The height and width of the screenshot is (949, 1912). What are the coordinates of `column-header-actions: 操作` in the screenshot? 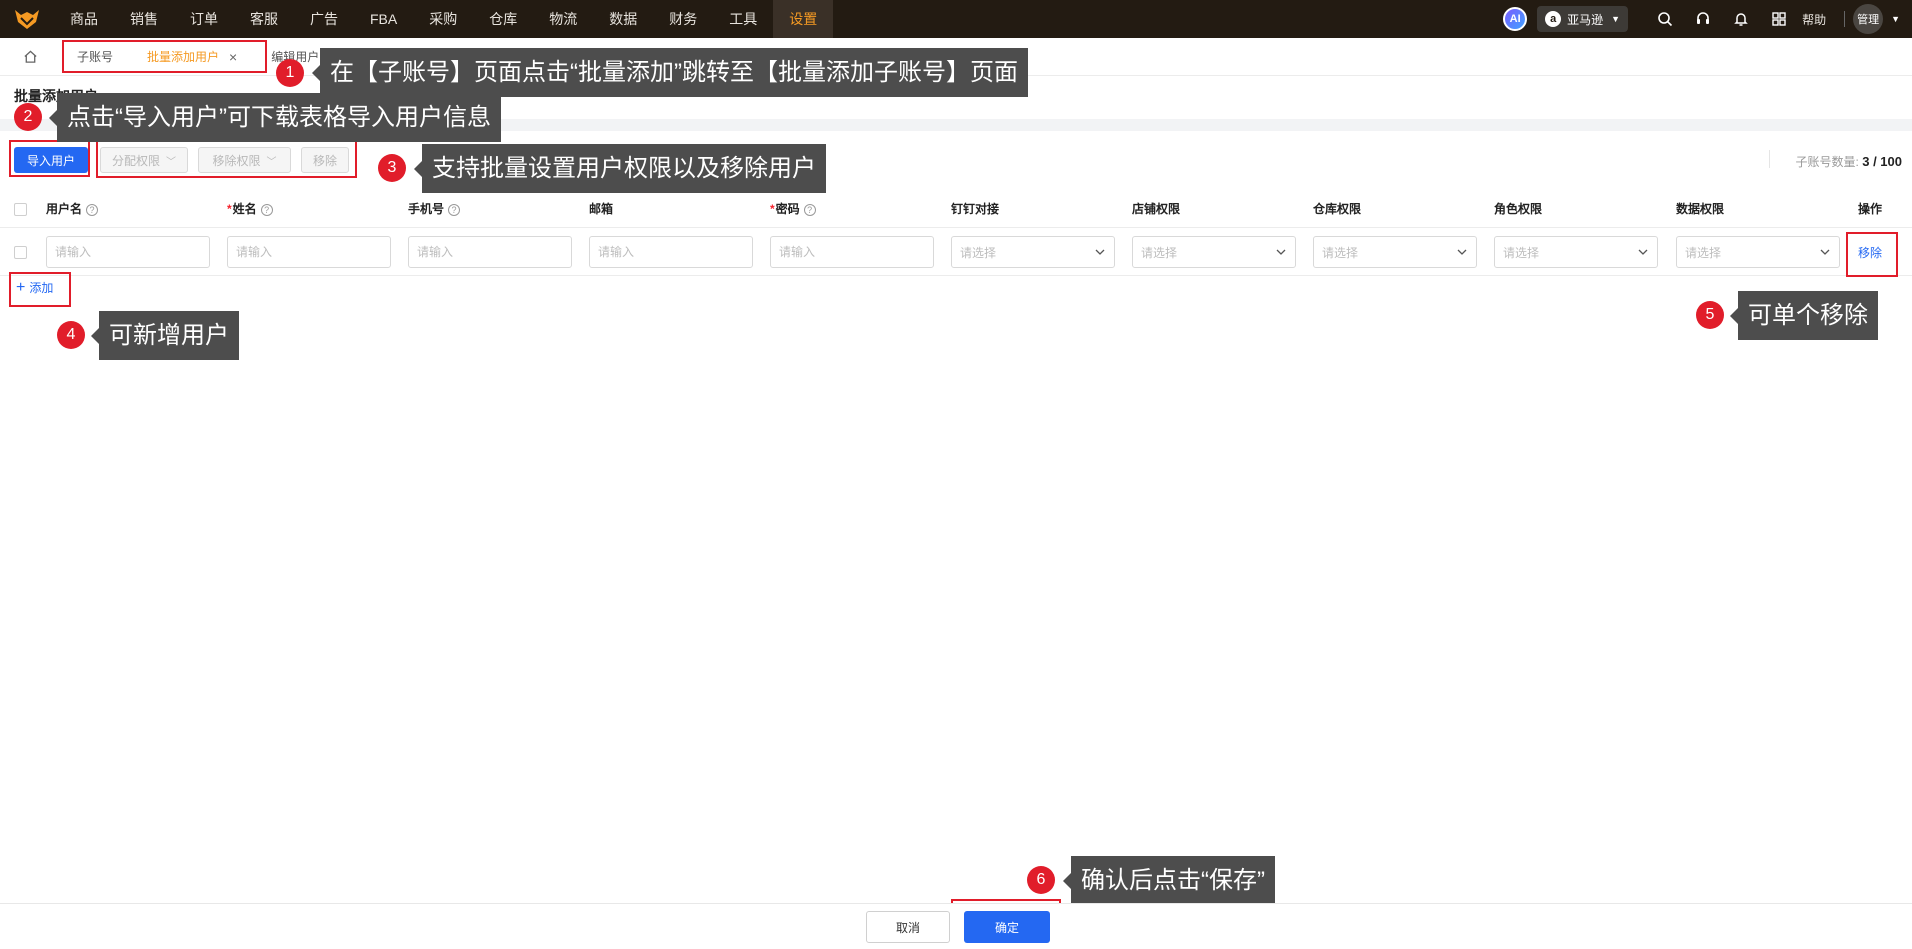 It's located at (1870, 209).